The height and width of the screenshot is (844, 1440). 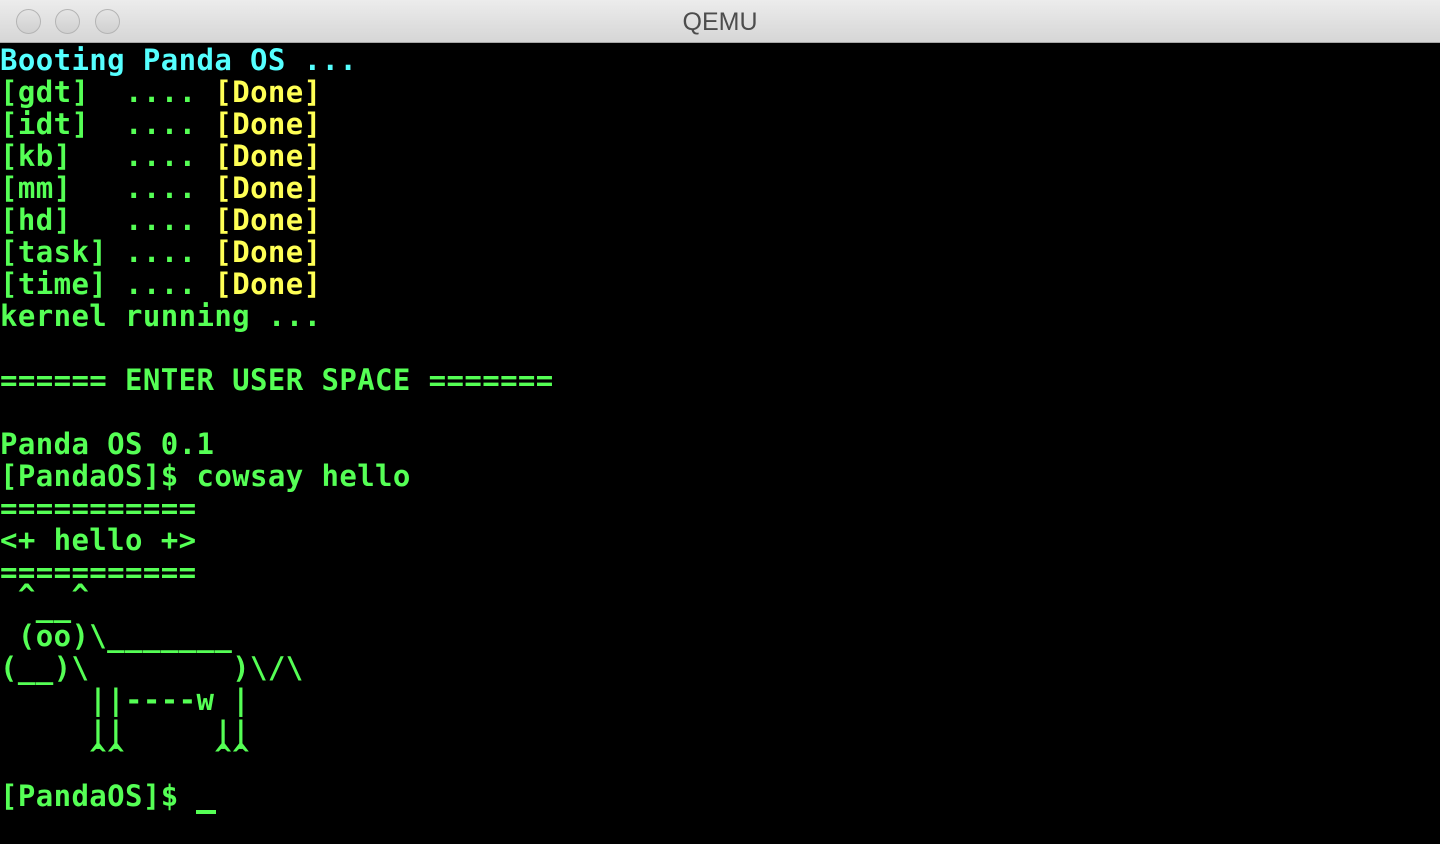 I want to click on module-name: [mm], so click(x=63, y=188).